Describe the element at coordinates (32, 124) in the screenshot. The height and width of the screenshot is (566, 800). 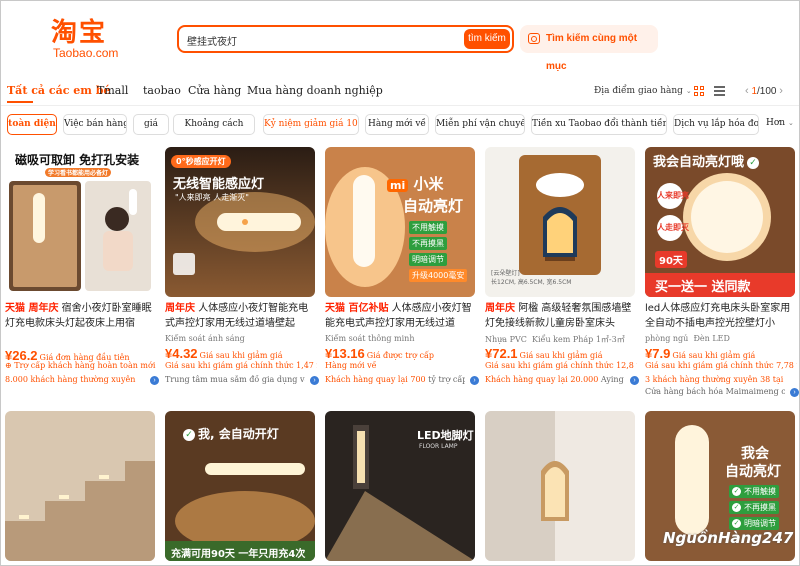
I see `filter-comprehensive: toàn diện` at that location.